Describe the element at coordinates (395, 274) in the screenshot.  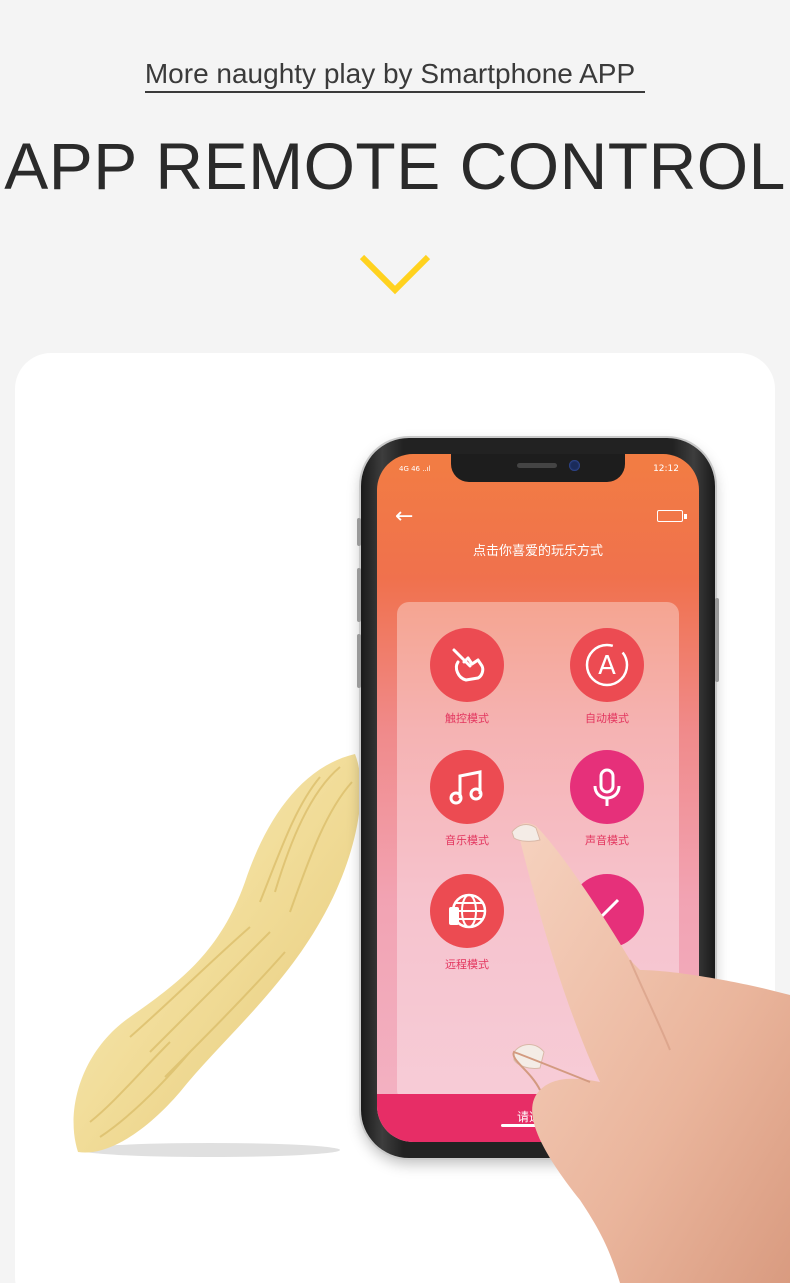
I see `chevron-down-icon` at that location.